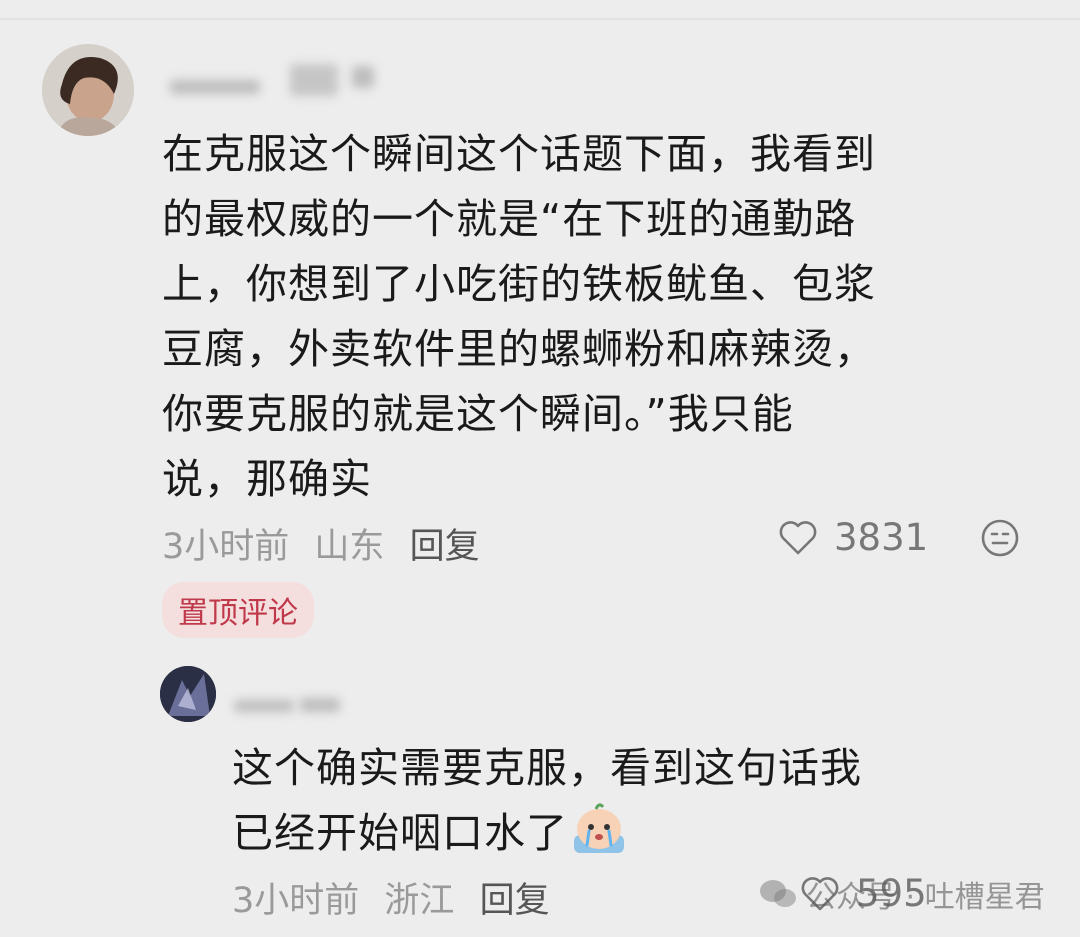  I want to click on pinned-badge: 置顶评论, so click(238, 610).